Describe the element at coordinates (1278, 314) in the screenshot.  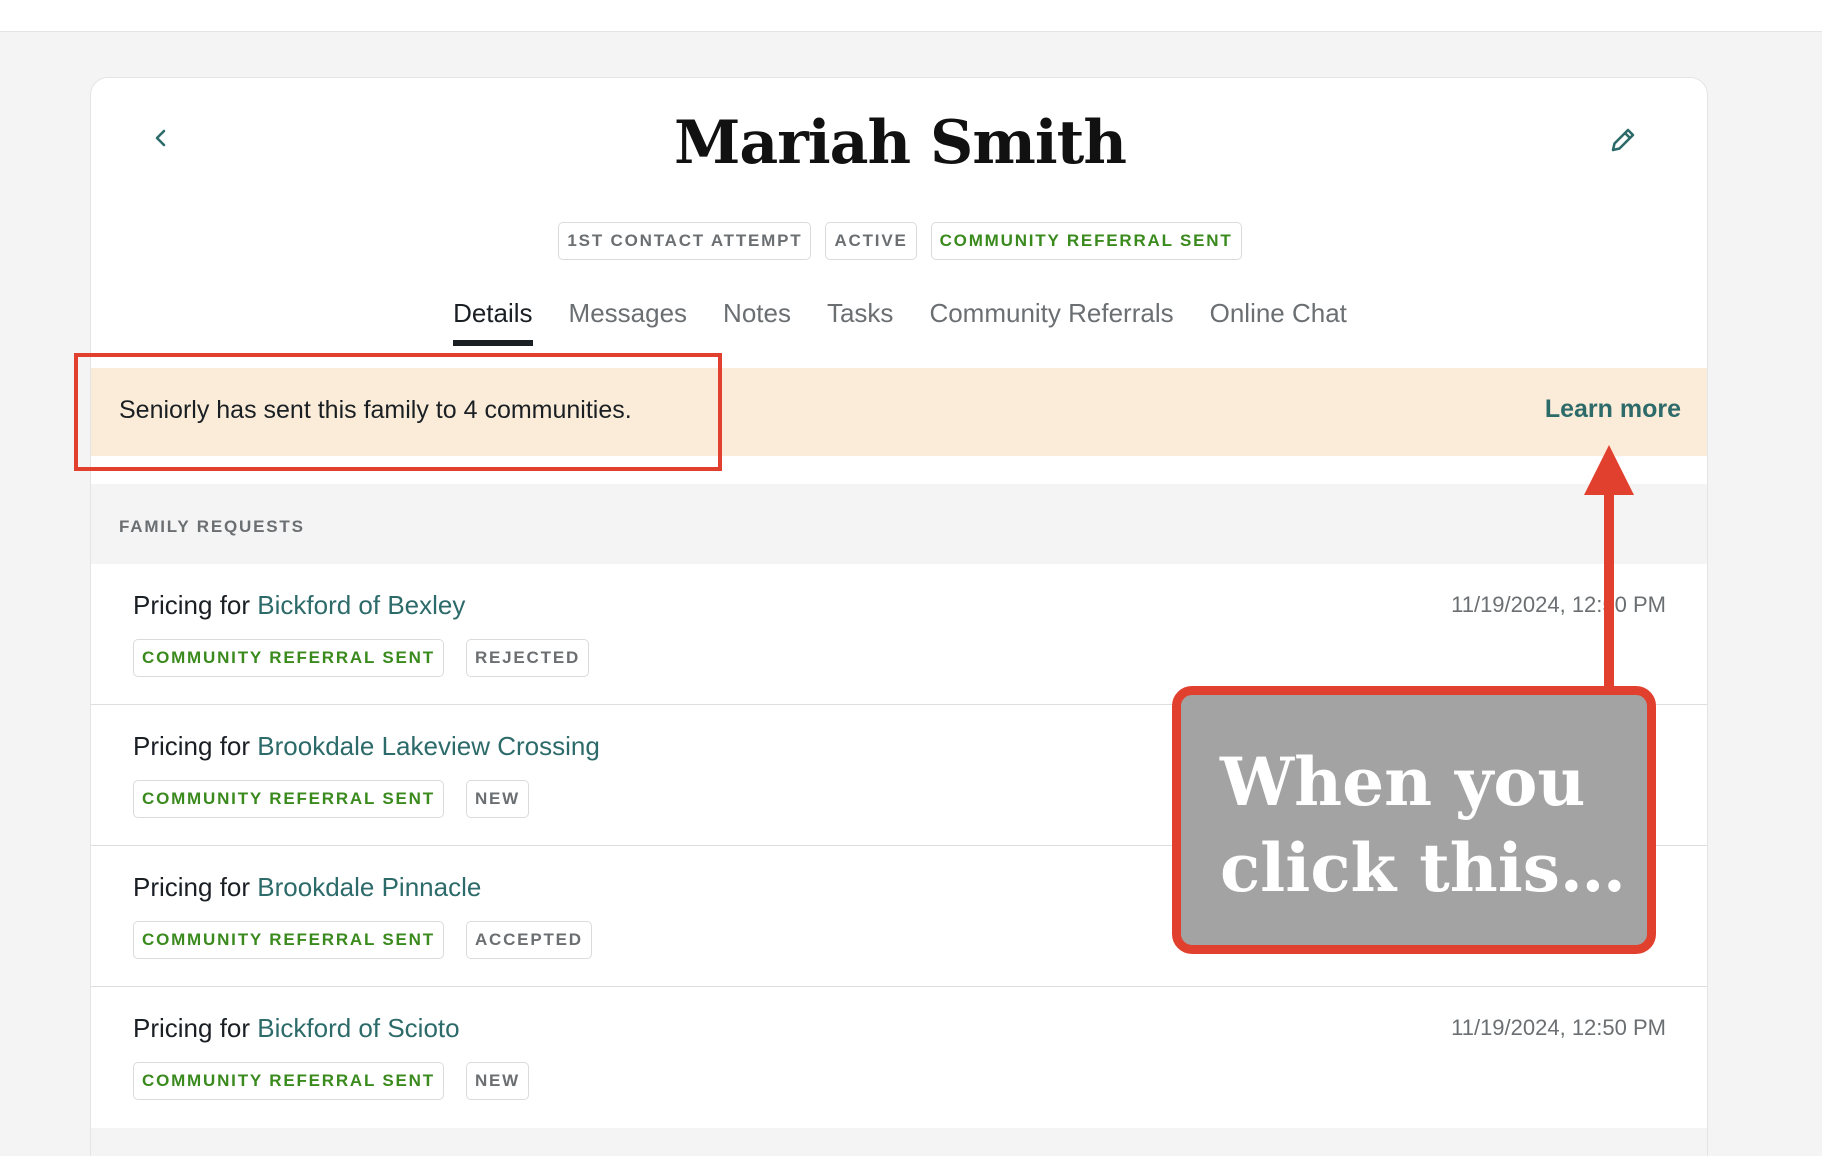
I see `tab-online-chat: Online Chat` at that location.